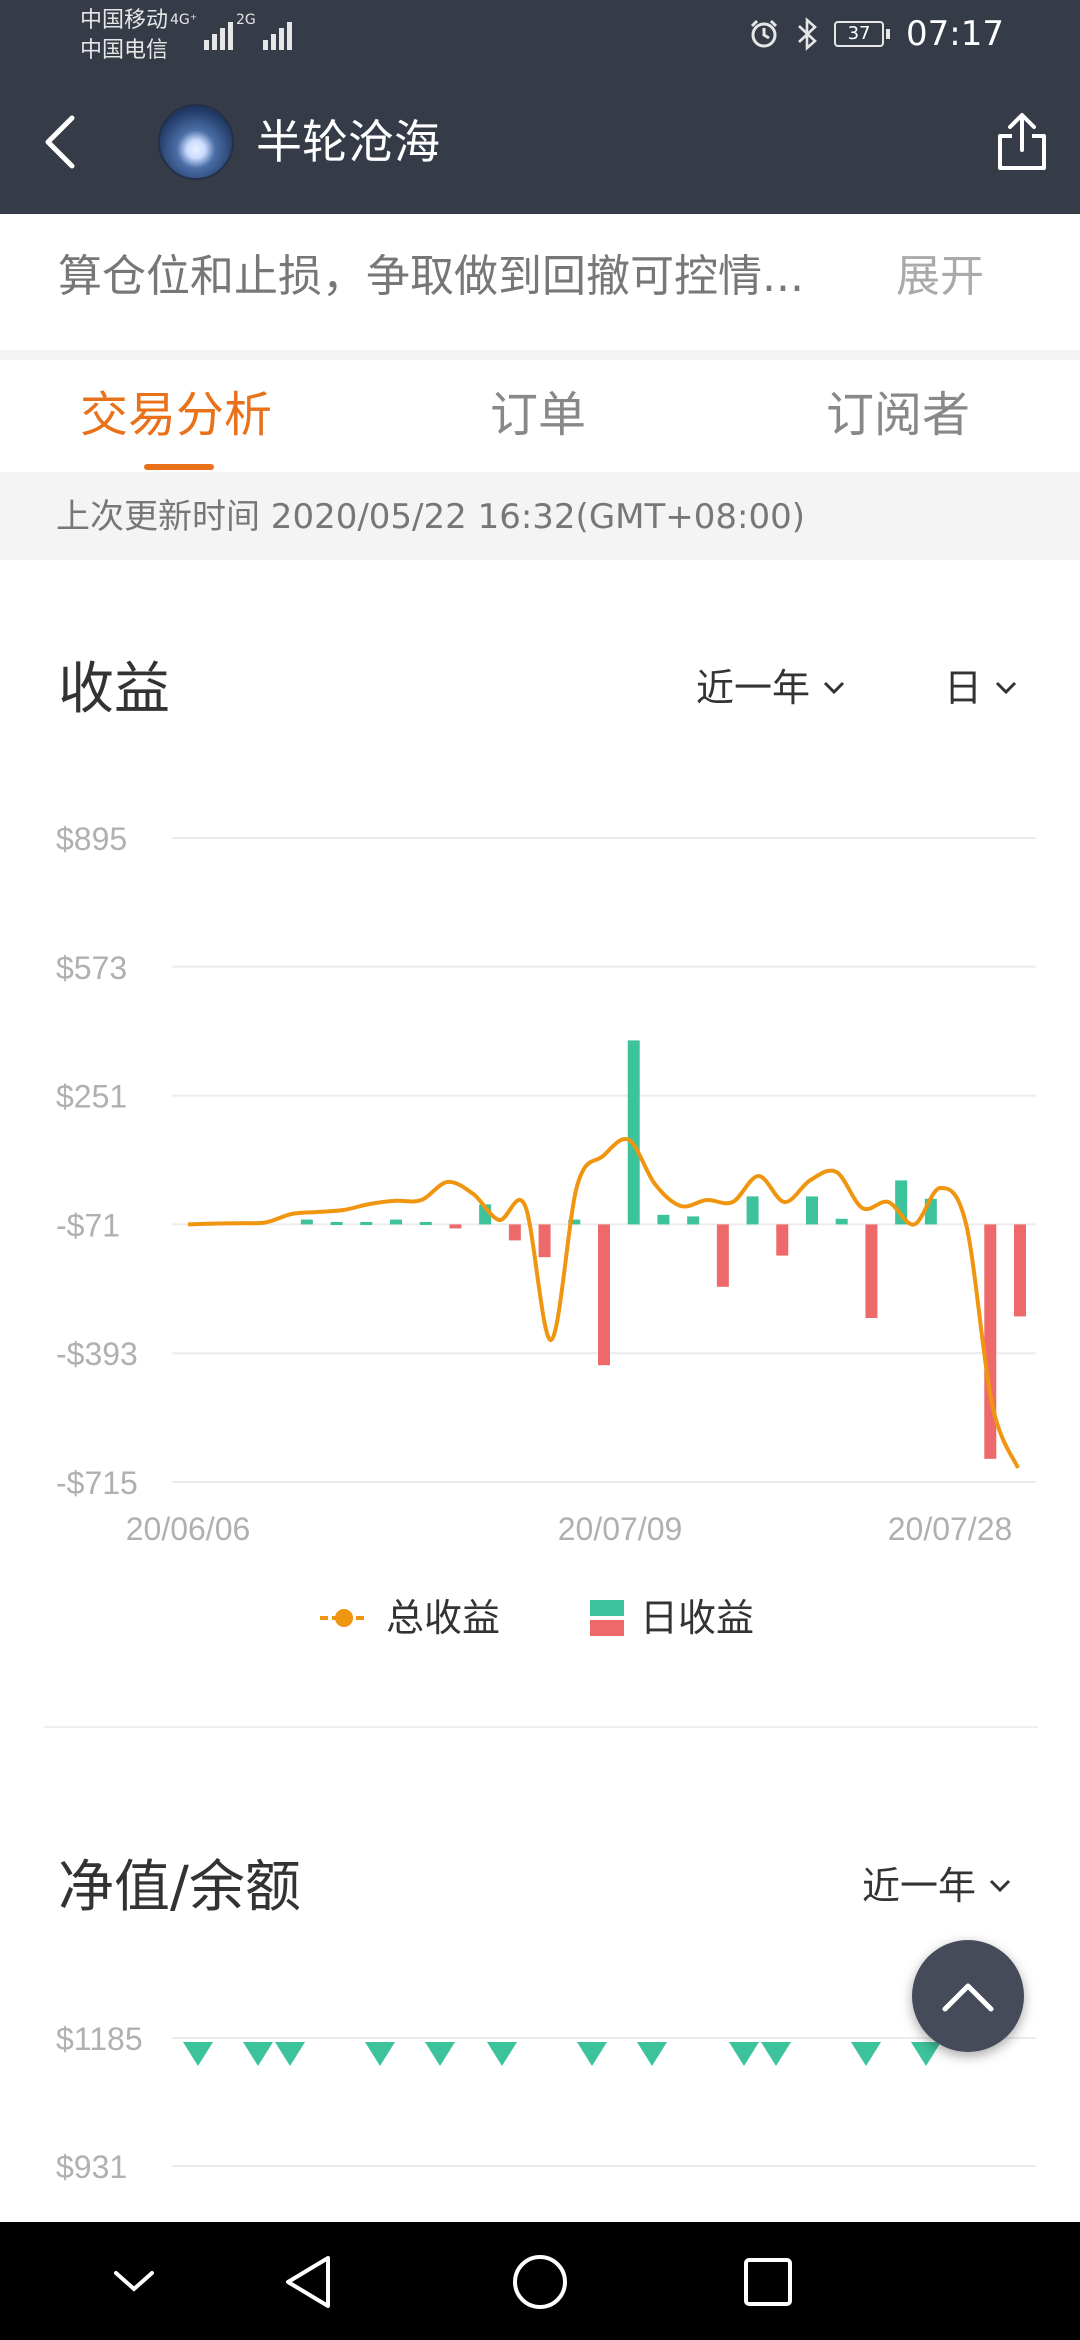 This screenshot has height=2340, width=1080. I want to click on status-right: 37 07:17, so click(876, 34).